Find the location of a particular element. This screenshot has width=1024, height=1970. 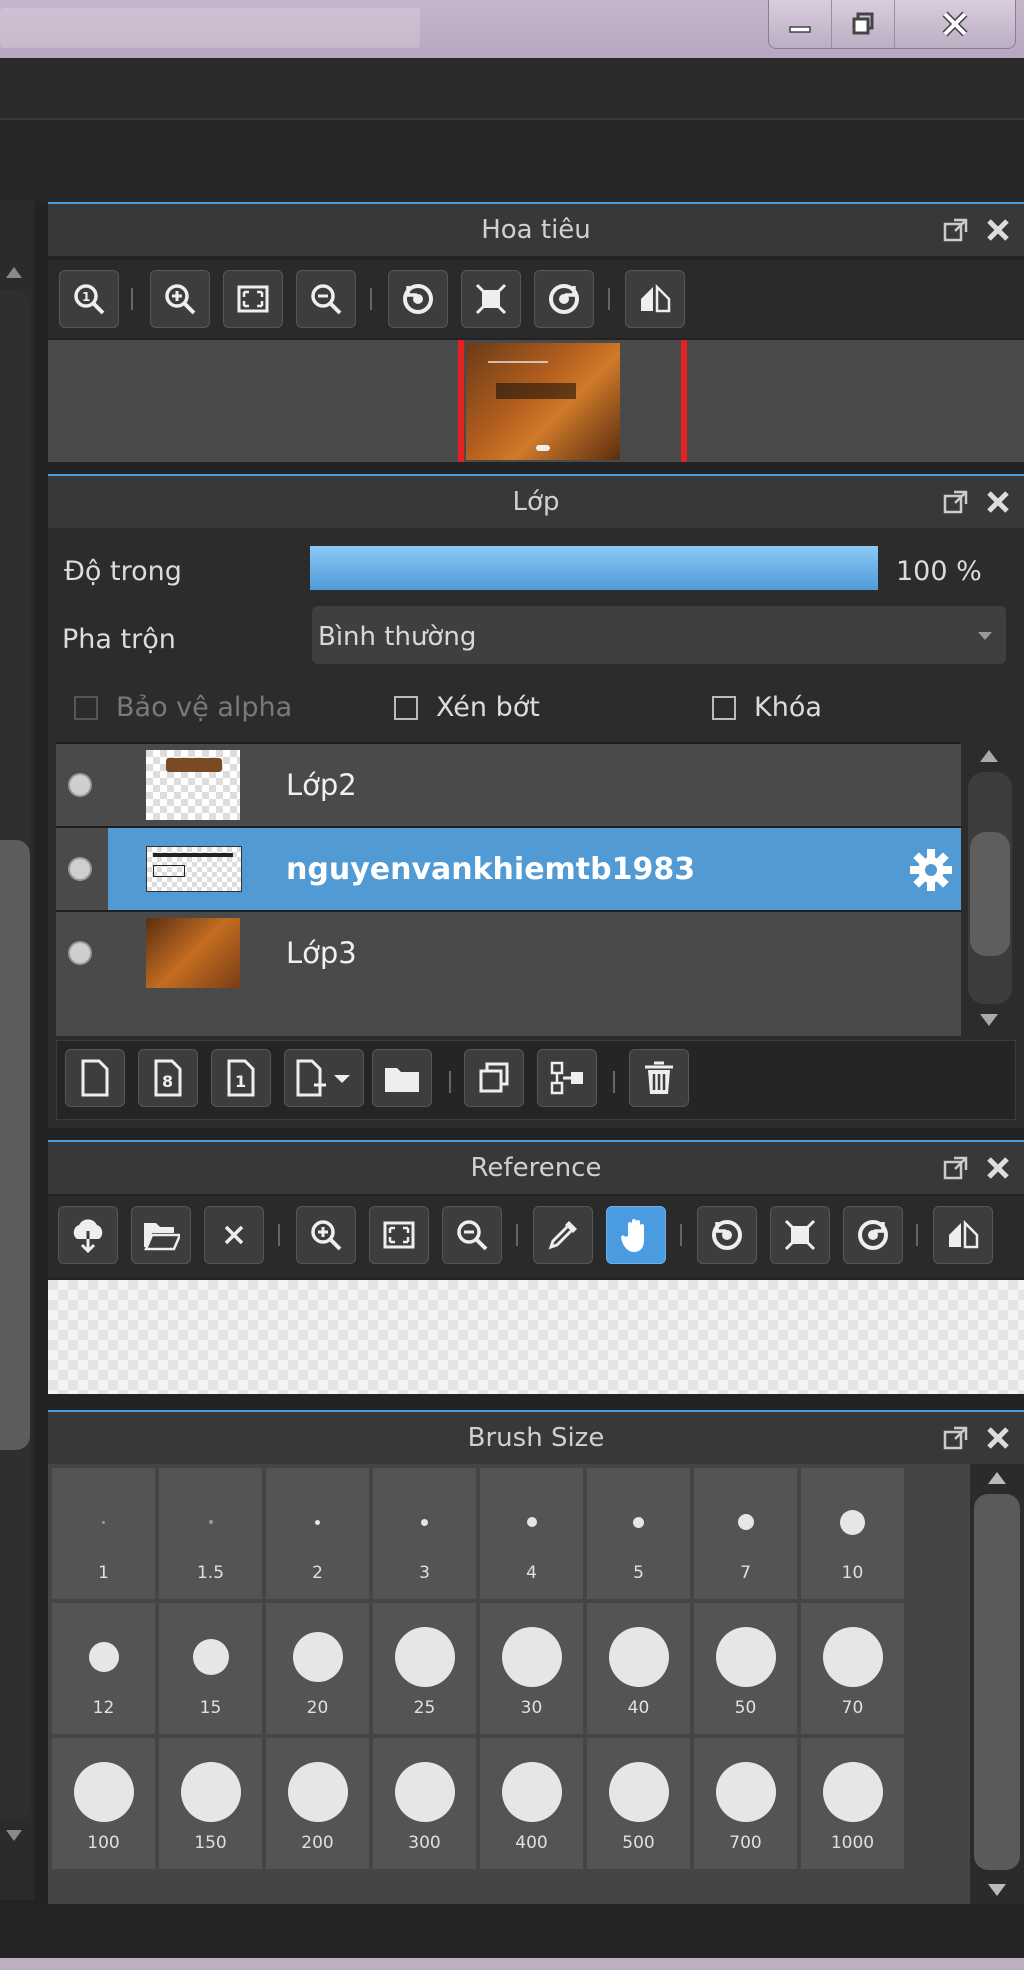

delete-layer-button is located at coordinates (659, 1078).